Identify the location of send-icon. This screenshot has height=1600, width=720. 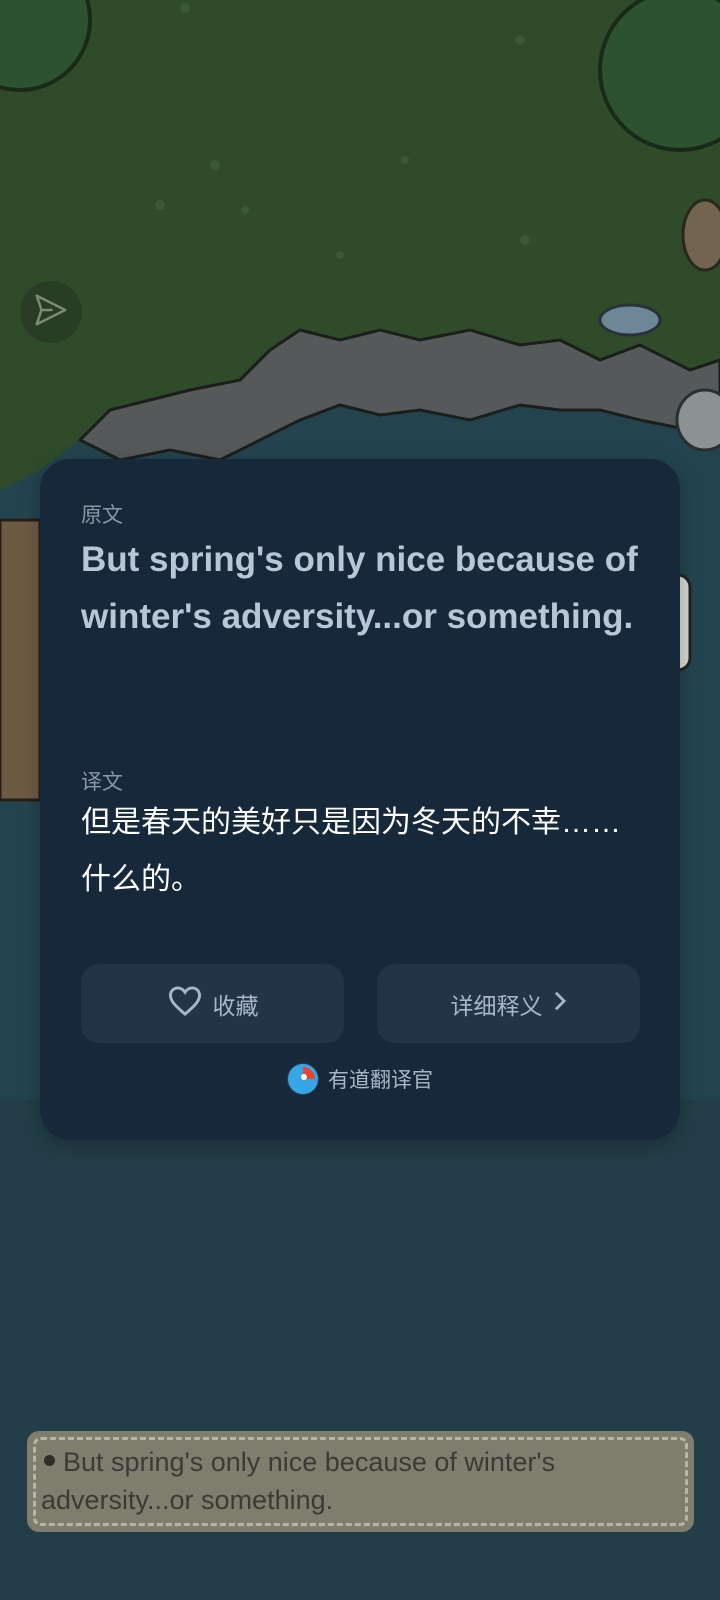
(51, 312).